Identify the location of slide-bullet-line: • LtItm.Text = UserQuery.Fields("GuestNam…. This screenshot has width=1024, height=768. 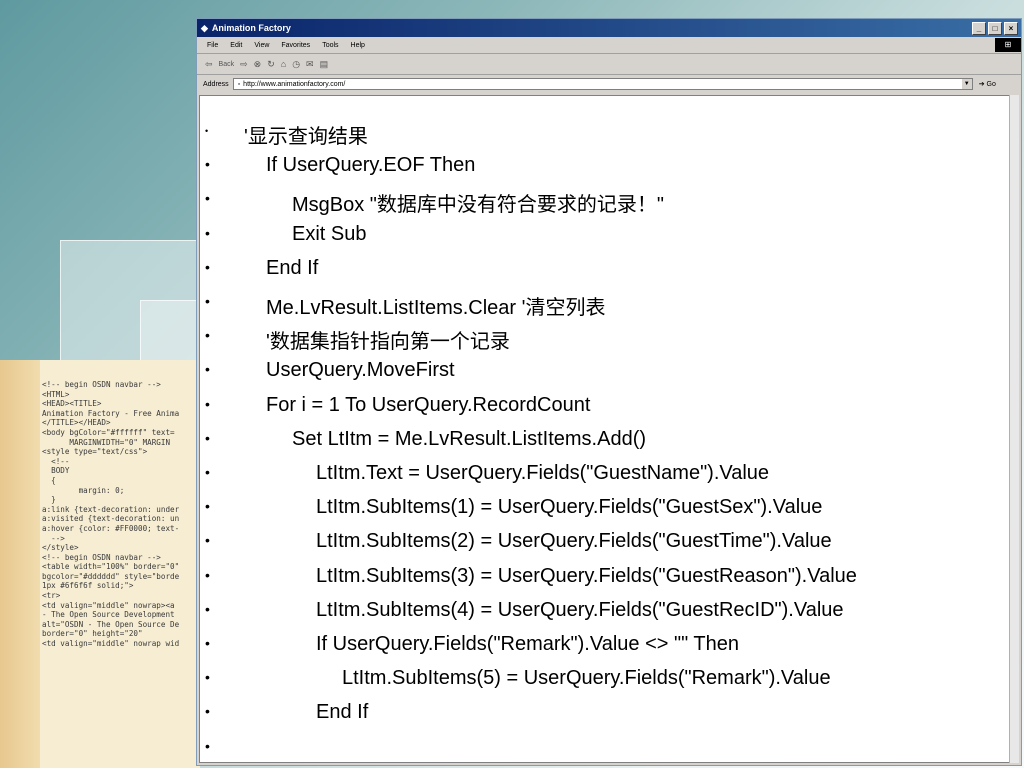
(590, 479).